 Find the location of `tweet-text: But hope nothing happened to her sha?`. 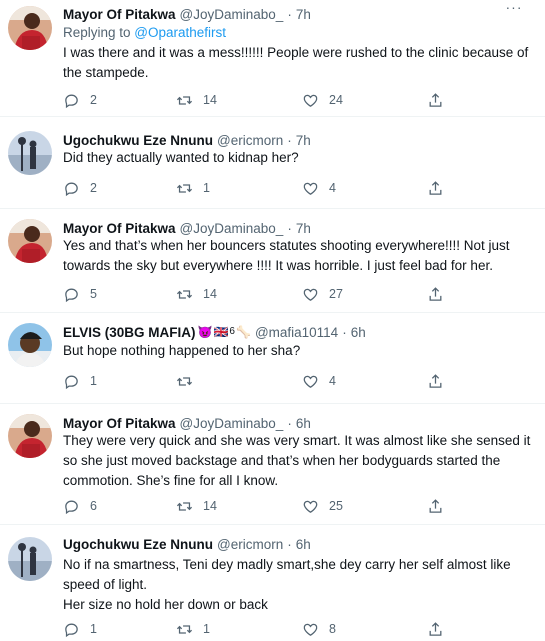

tweet-text: But hope nothing happened to her sha? is located at coordinates (298, 351).